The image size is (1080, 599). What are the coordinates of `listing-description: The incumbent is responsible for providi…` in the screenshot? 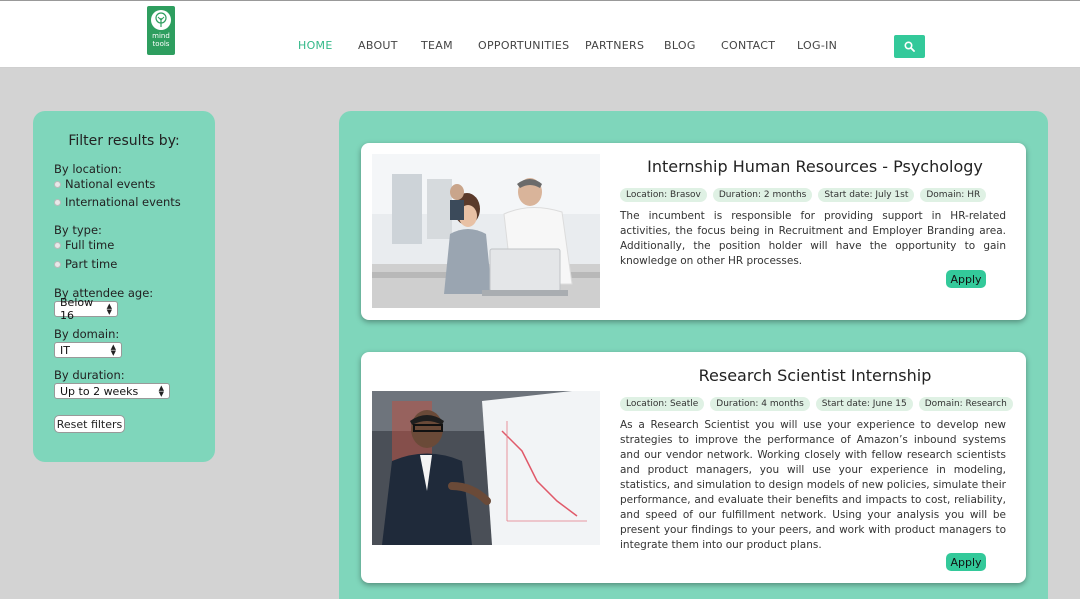 It's located at (813, 238).